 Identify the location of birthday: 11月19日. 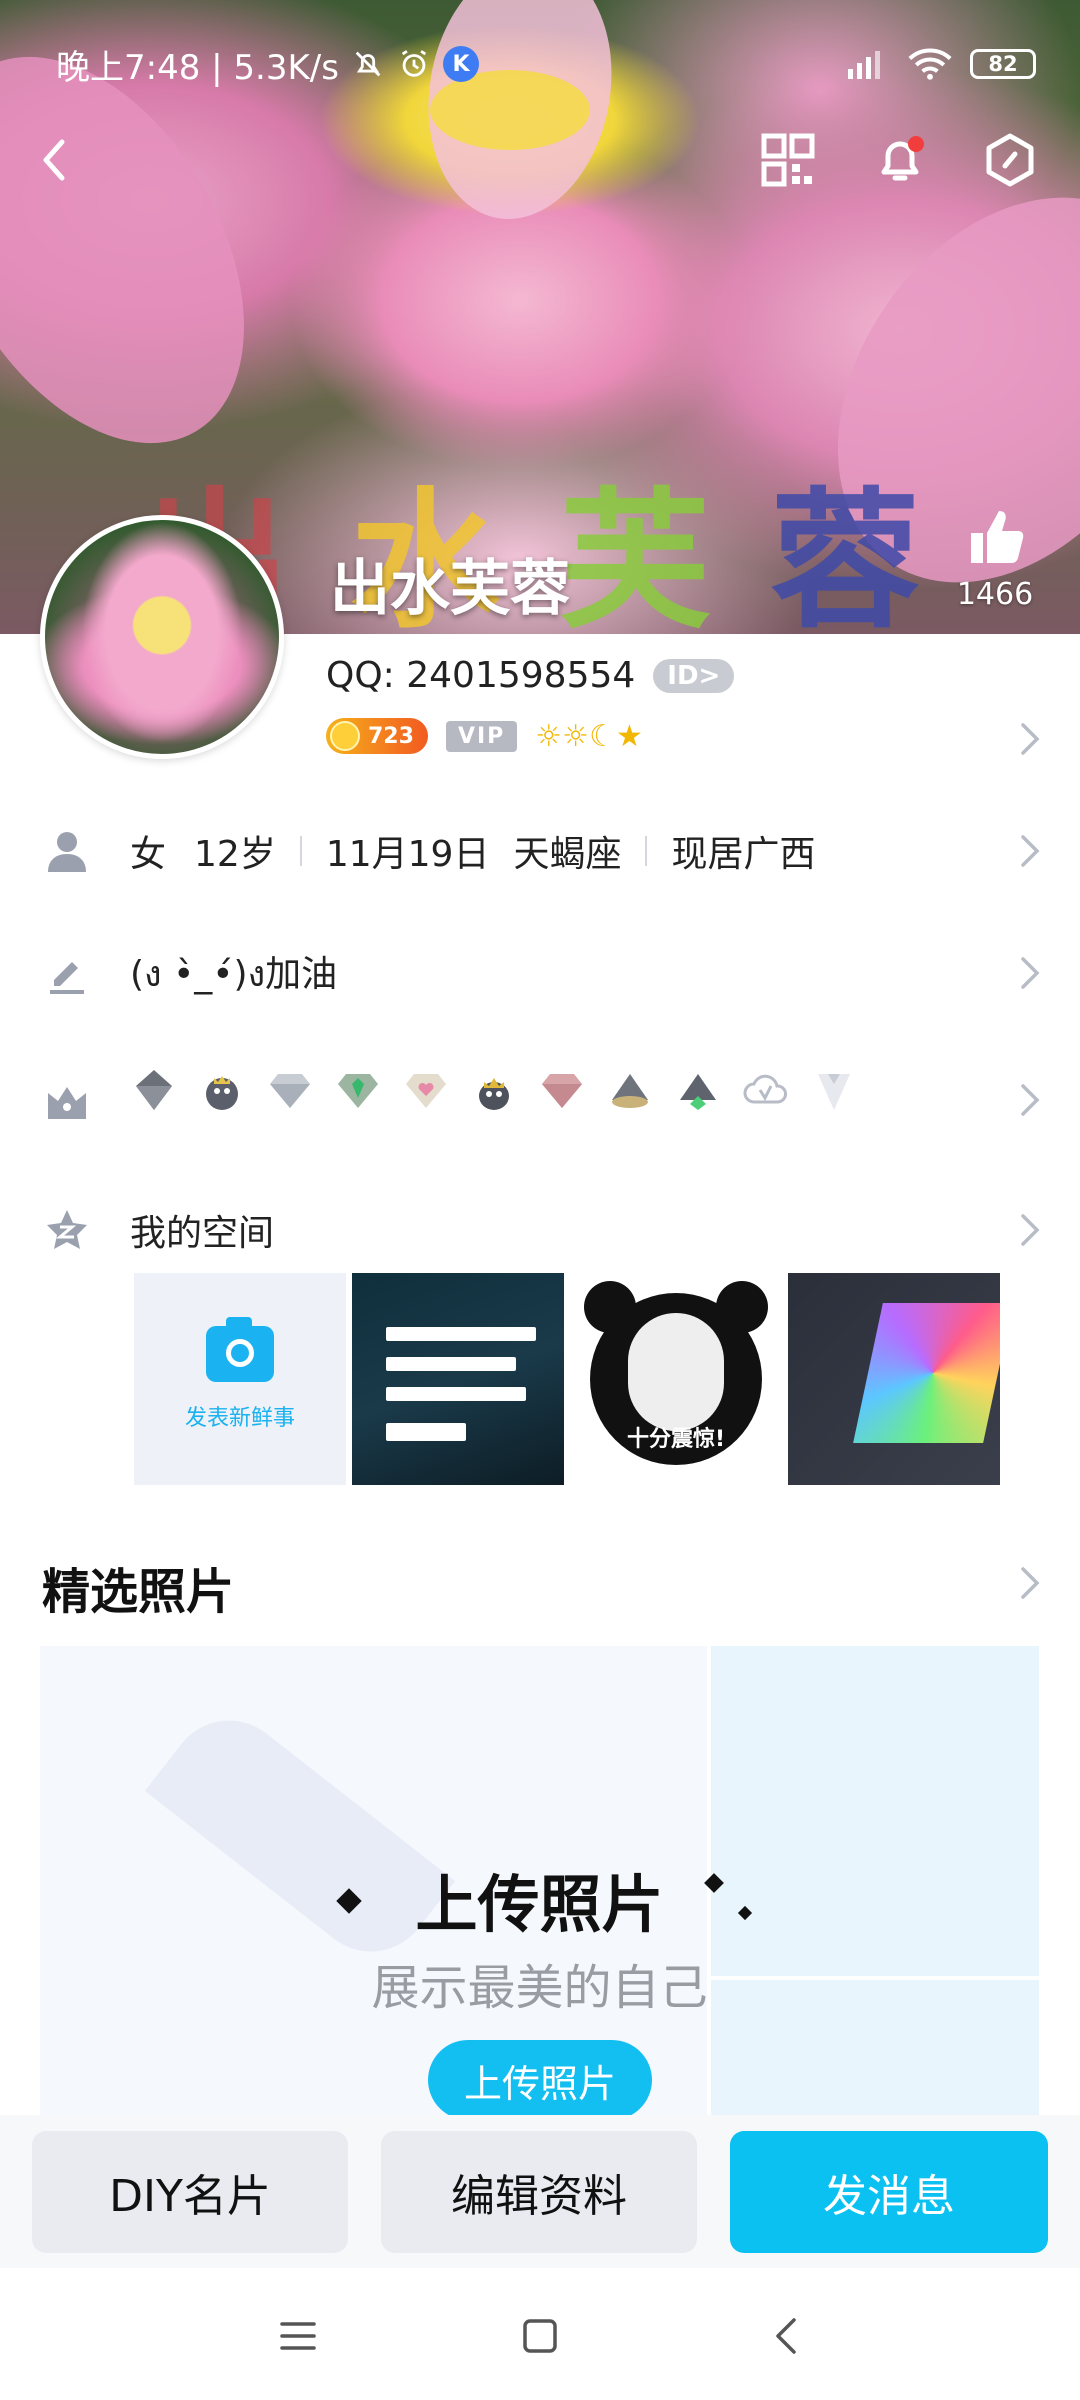
(407, 854).